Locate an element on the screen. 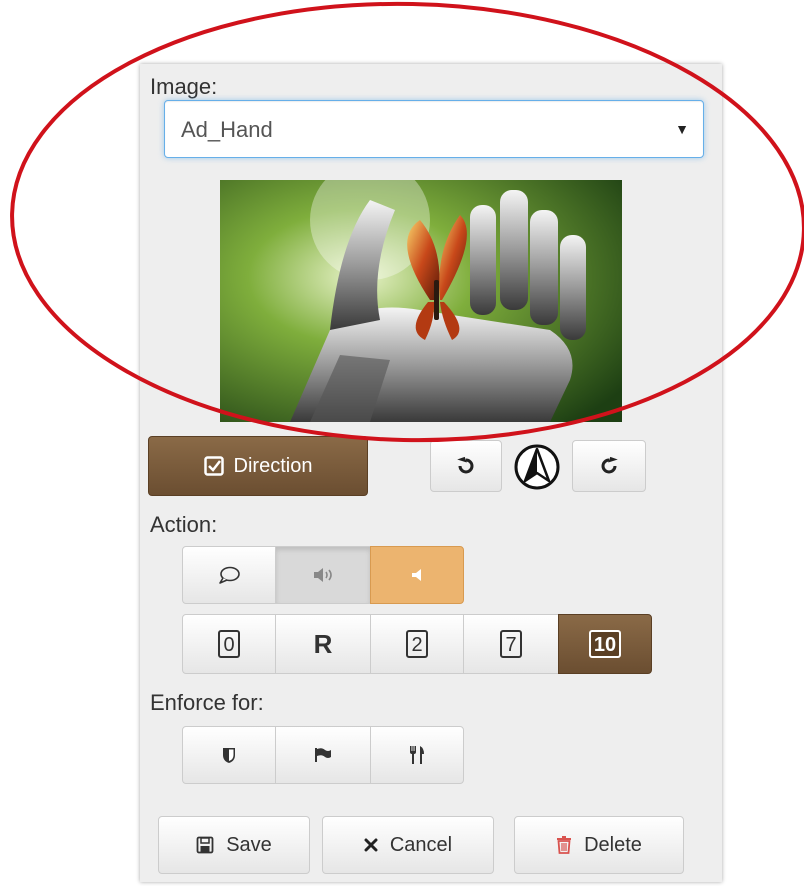 This screenshot has width=804, height=886. direction-button: Direction is located at coordinates (258, 466).